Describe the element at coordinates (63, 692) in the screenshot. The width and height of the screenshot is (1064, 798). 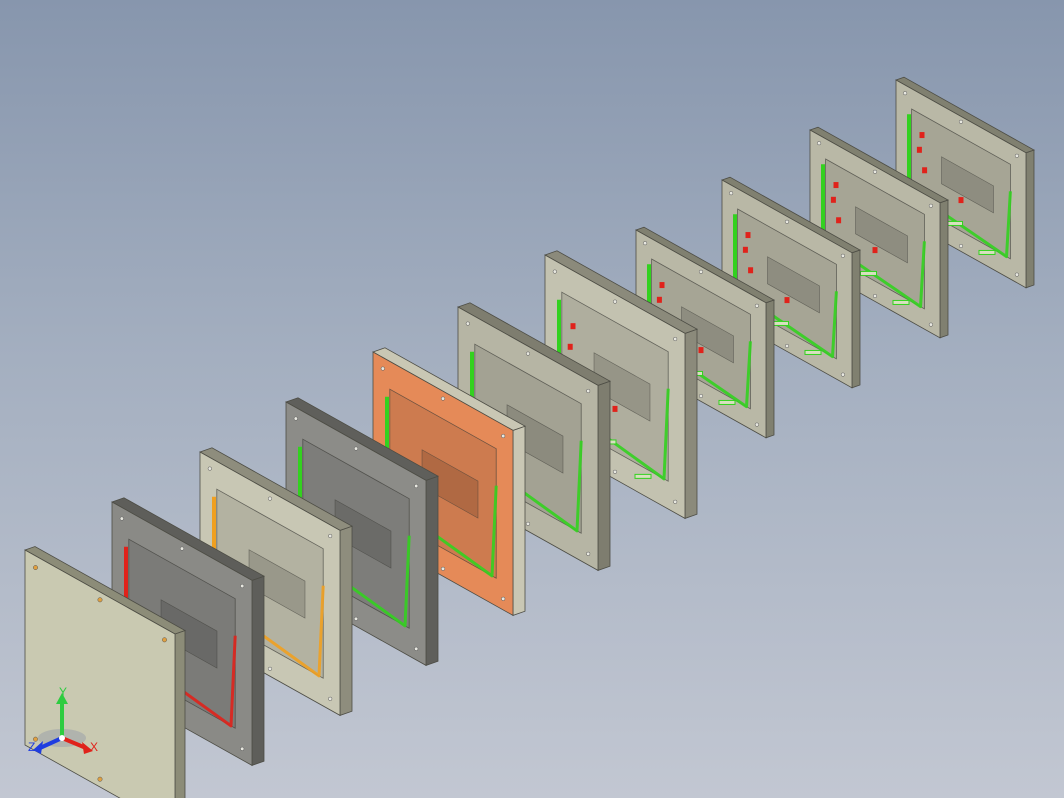
I see `triad-y-label: Y` at that location.